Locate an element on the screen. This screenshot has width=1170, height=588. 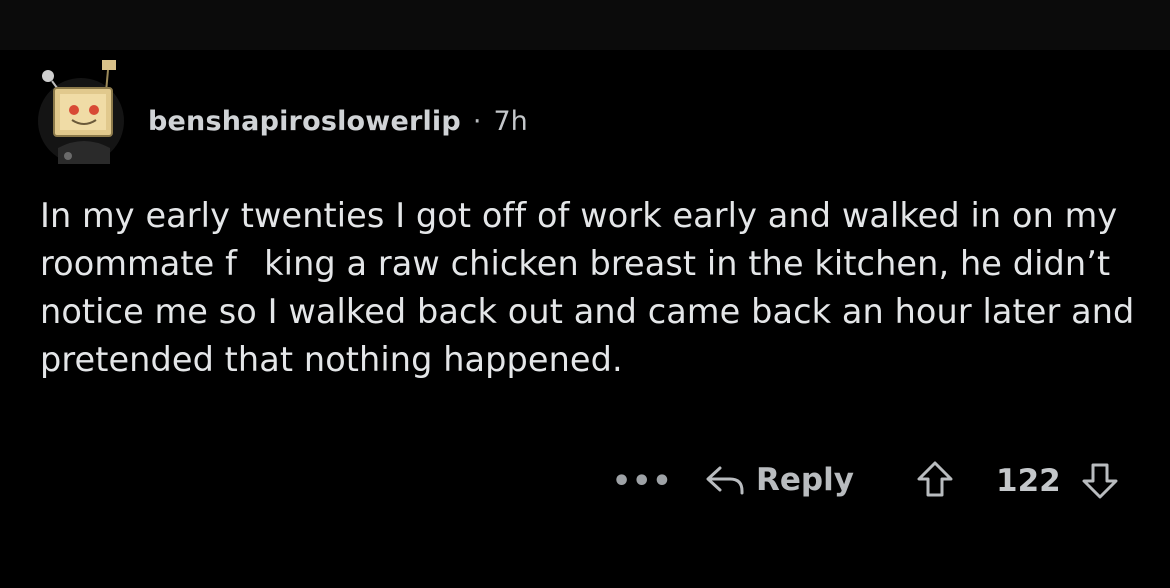
downvote-arrow-icon is located at coordinates (1100, 480).